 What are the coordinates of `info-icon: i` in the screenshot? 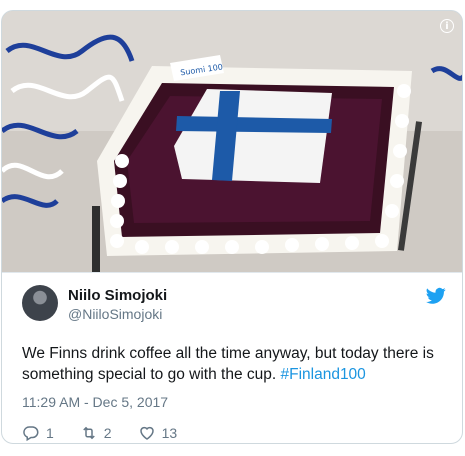 It's located at (447, 26).